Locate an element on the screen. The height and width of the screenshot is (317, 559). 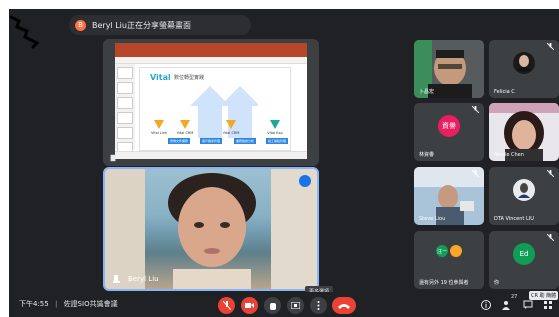
participant-tile: DTA Vincent LIU is located at coordinates (524, 196).